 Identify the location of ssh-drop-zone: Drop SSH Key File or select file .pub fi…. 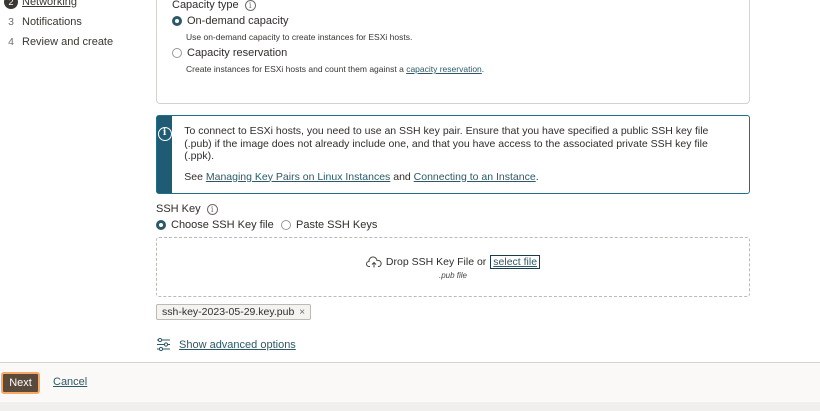
(453, 267).